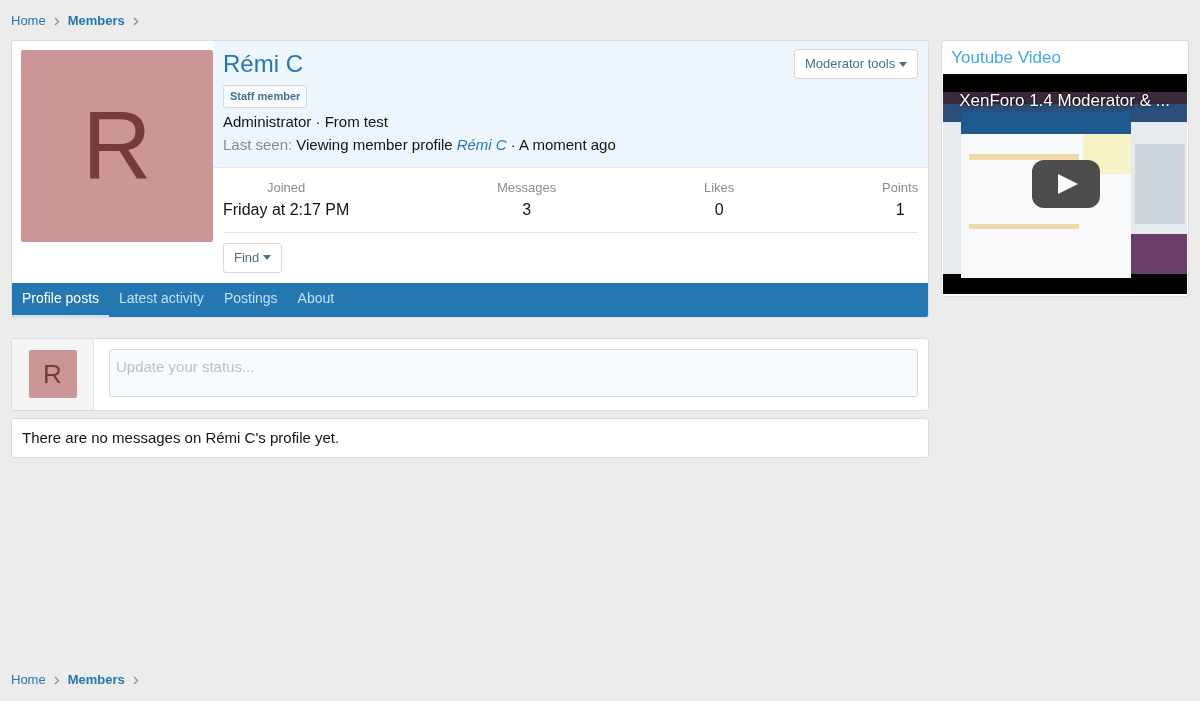 This screenshot has height=701, width=1200. I want to click on member-info: Administrator · From test, so click(306, 121).